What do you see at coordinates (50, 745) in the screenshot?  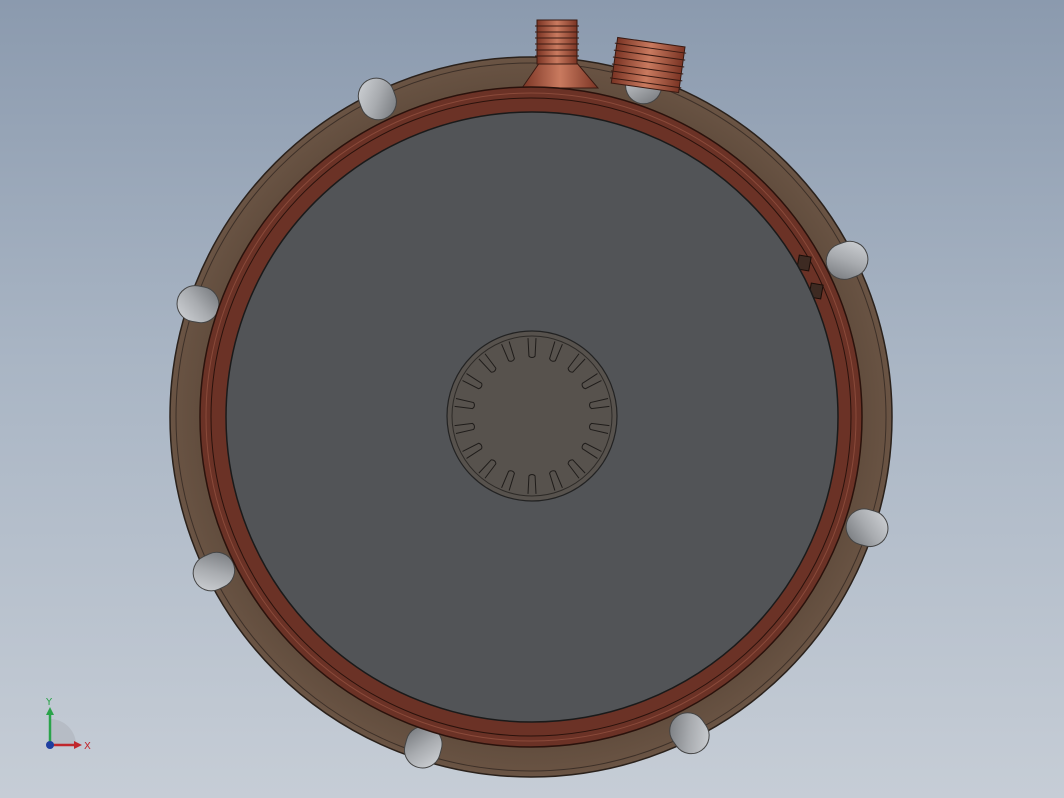 I see `z-axis-dot` at bounding box center [50, 745].